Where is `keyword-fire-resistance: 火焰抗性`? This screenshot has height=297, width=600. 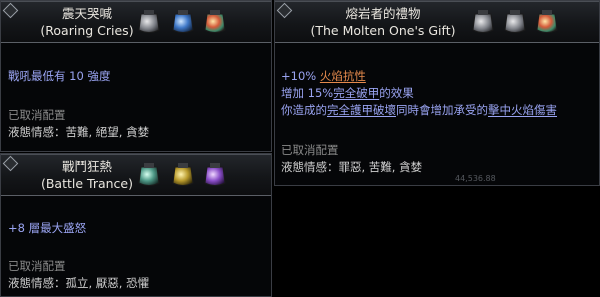 keyword-fire-resistance: 火焰抗性 is located at coordinates (342, 76).